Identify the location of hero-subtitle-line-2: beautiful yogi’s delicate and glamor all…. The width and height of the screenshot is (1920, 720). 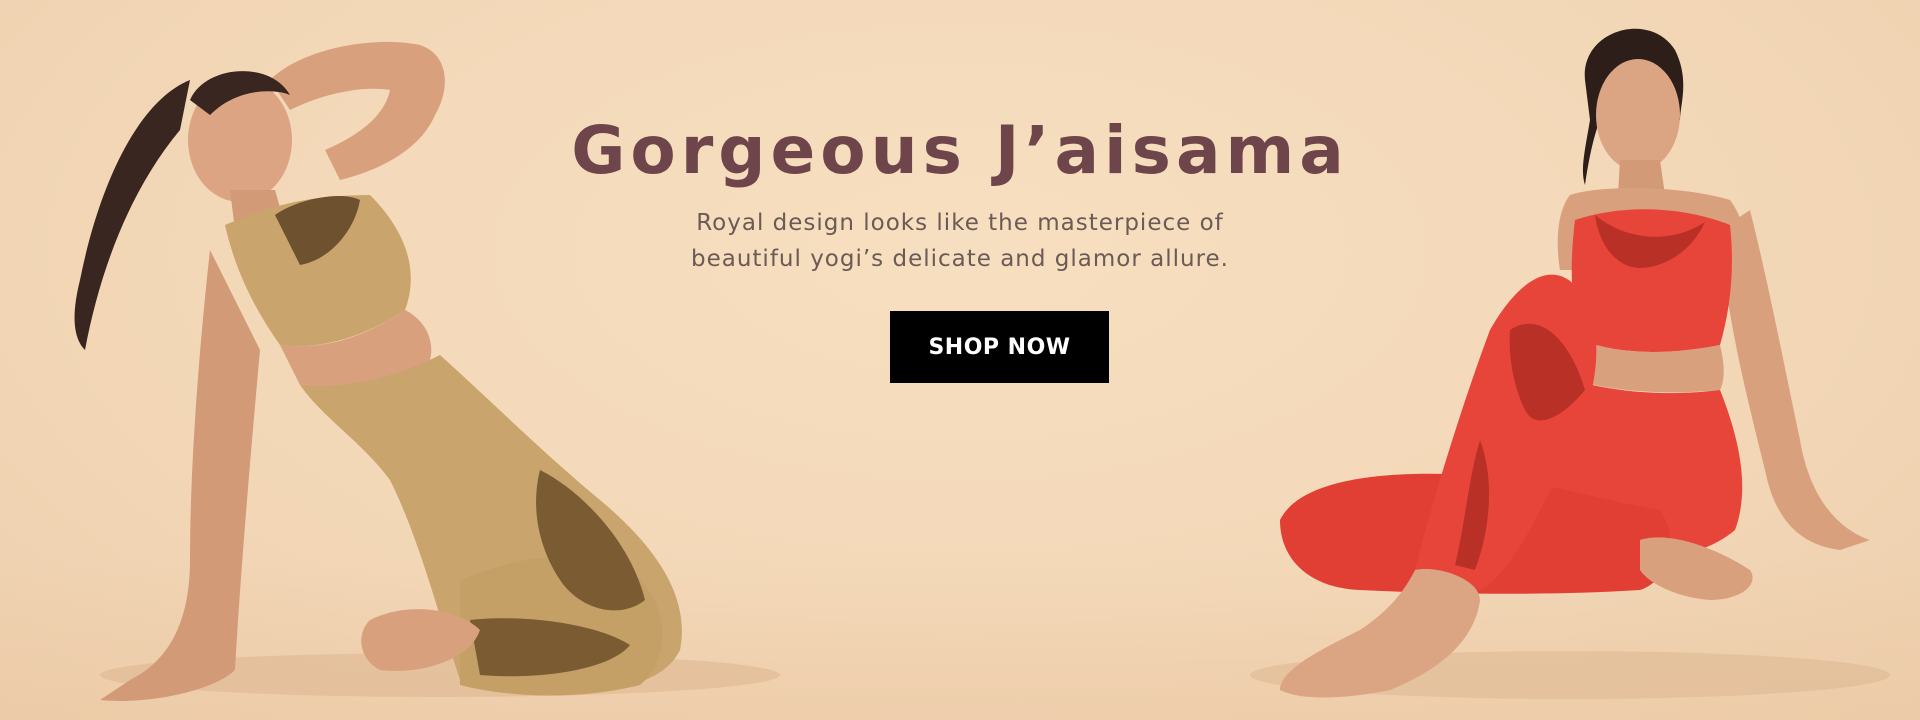
(959, 259).